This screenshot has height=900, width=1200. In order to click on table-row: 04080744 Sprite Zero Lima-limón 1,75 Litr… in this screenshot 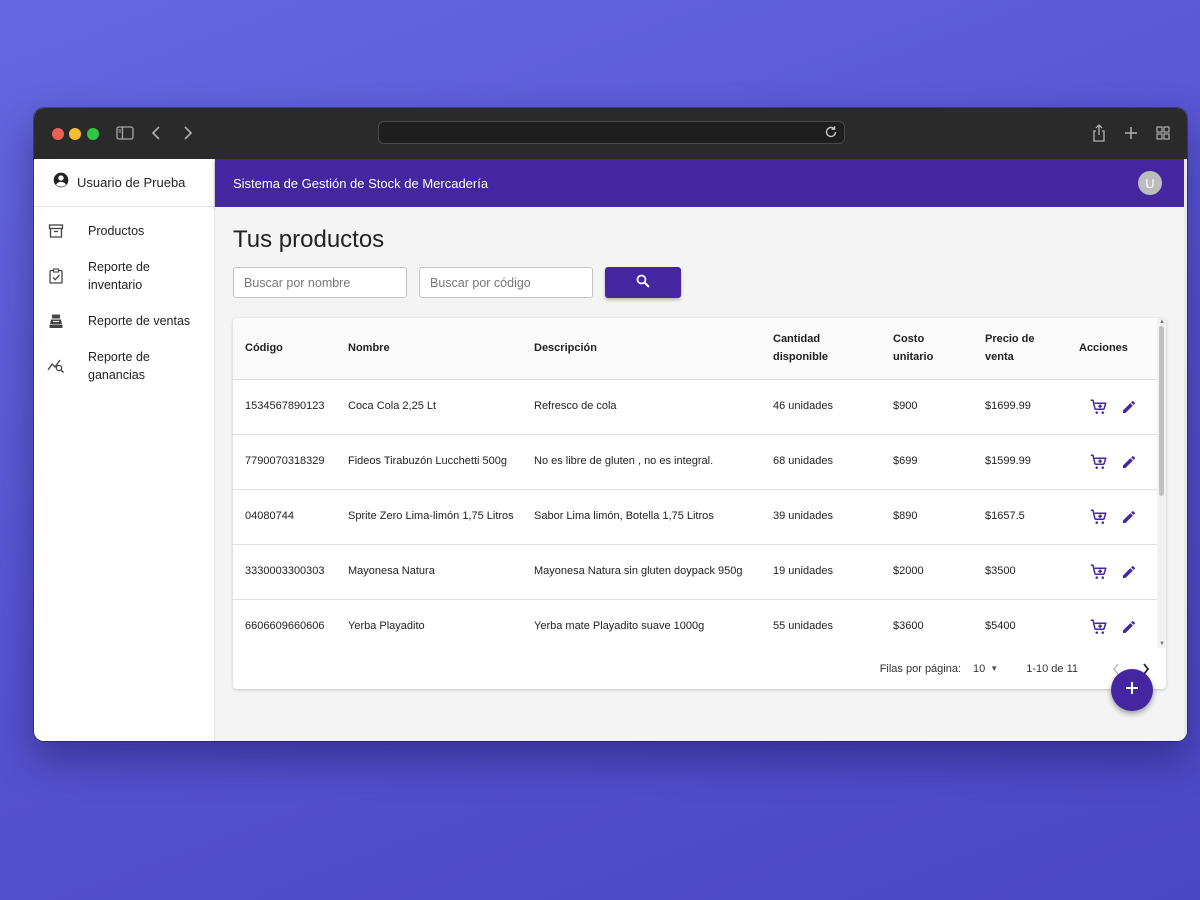, I will do `click(695, 517)`.